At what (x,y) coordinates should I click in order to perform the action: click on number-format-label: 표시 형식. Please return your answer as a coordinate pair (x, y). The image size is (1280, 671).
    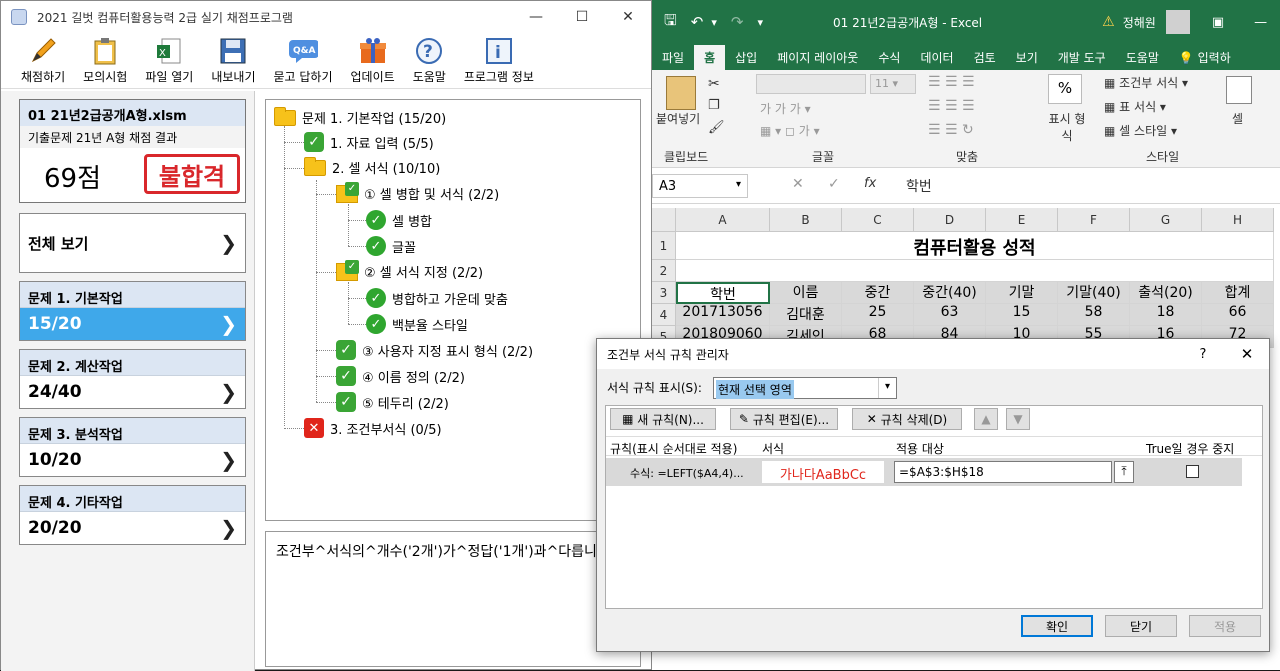
    Looking at the image, I should click on (1067, 127).